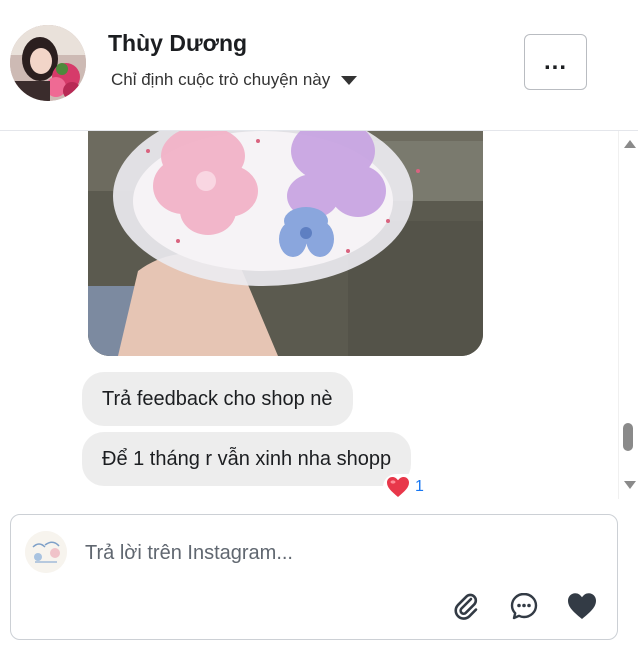 The width and height of the screenshot is (638, 650). What do you see at coordinates (630, 485) in the screenshot?
I see `scroll-down-arrow-icon` at bounding box center [630, 485].